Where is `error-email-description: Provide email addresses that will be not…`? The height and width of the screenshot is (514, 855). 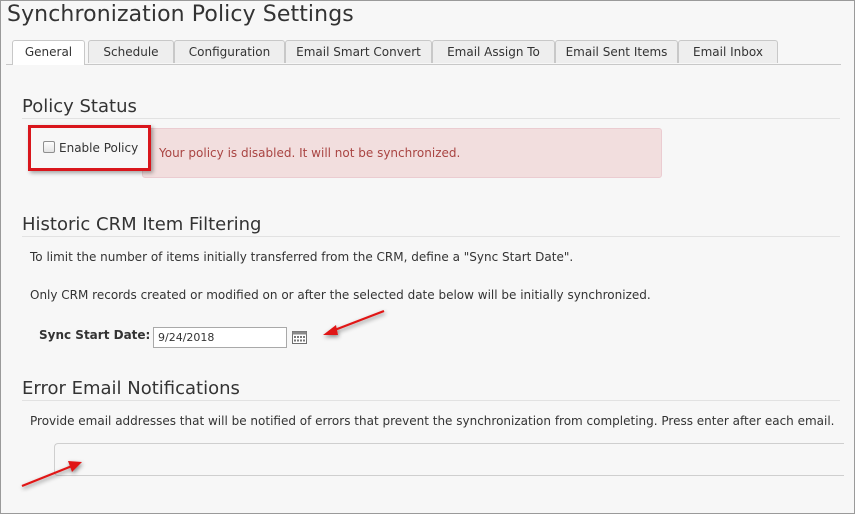 error-email-description: Provide email addresses that will be not… is located at coordinates (432, 421).